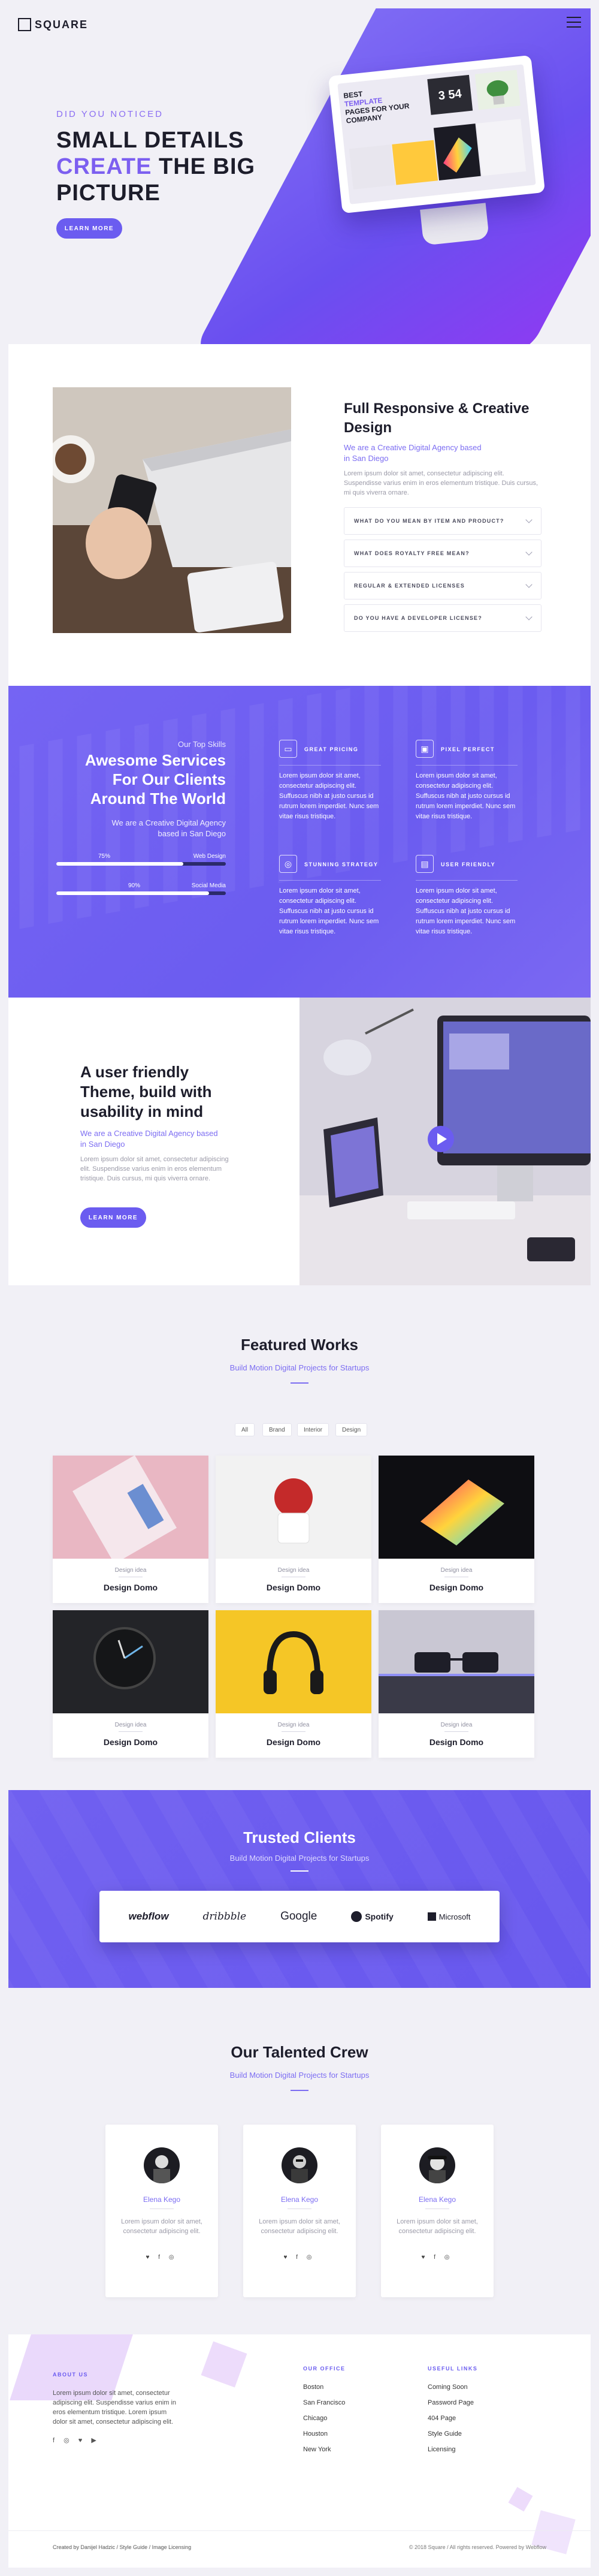  What do you see at coordinates (454, 224) in the screenshot?
I see `monitor-stand` at bounding box center [454, 224].